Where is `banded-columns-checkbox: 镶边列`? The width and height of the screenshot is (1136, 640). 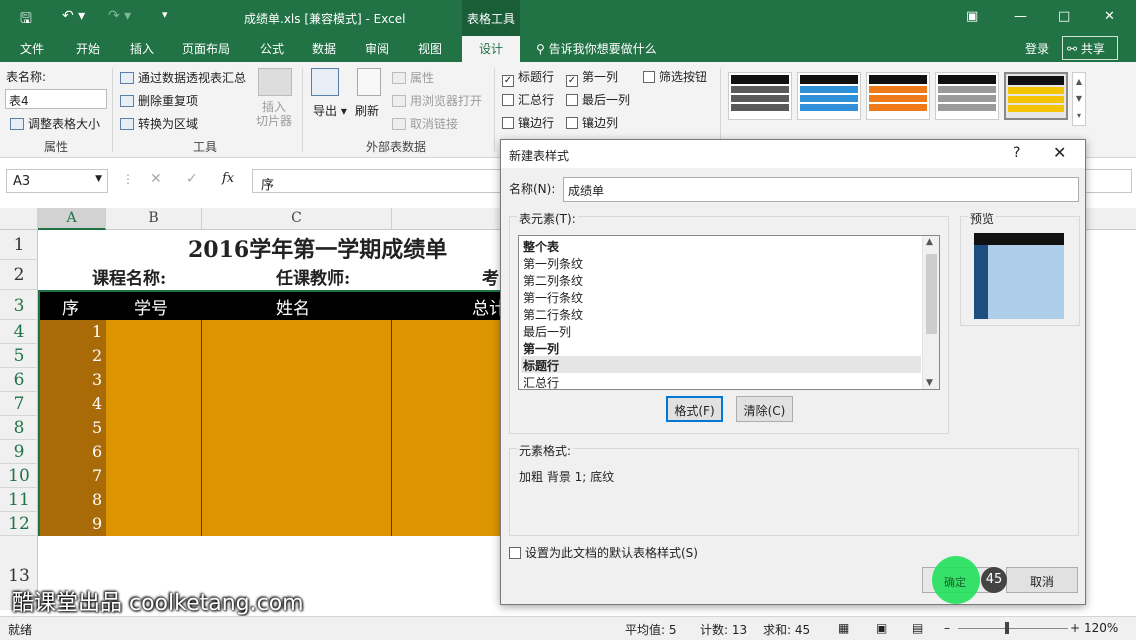
banded-columns-checkbox: 镶边列 is located at coordinates (592, 122).